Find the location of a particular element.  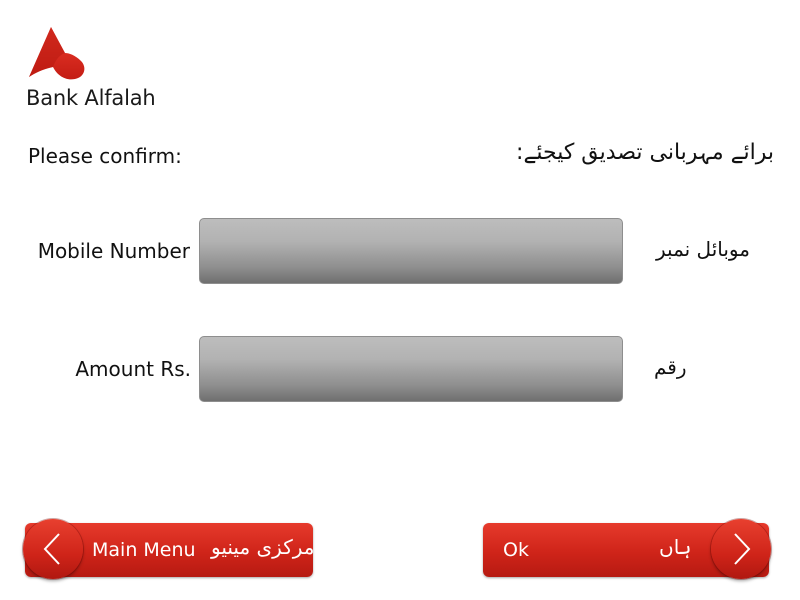

main-menu-label-en: Main Menu is located at coordinates (144, 550).